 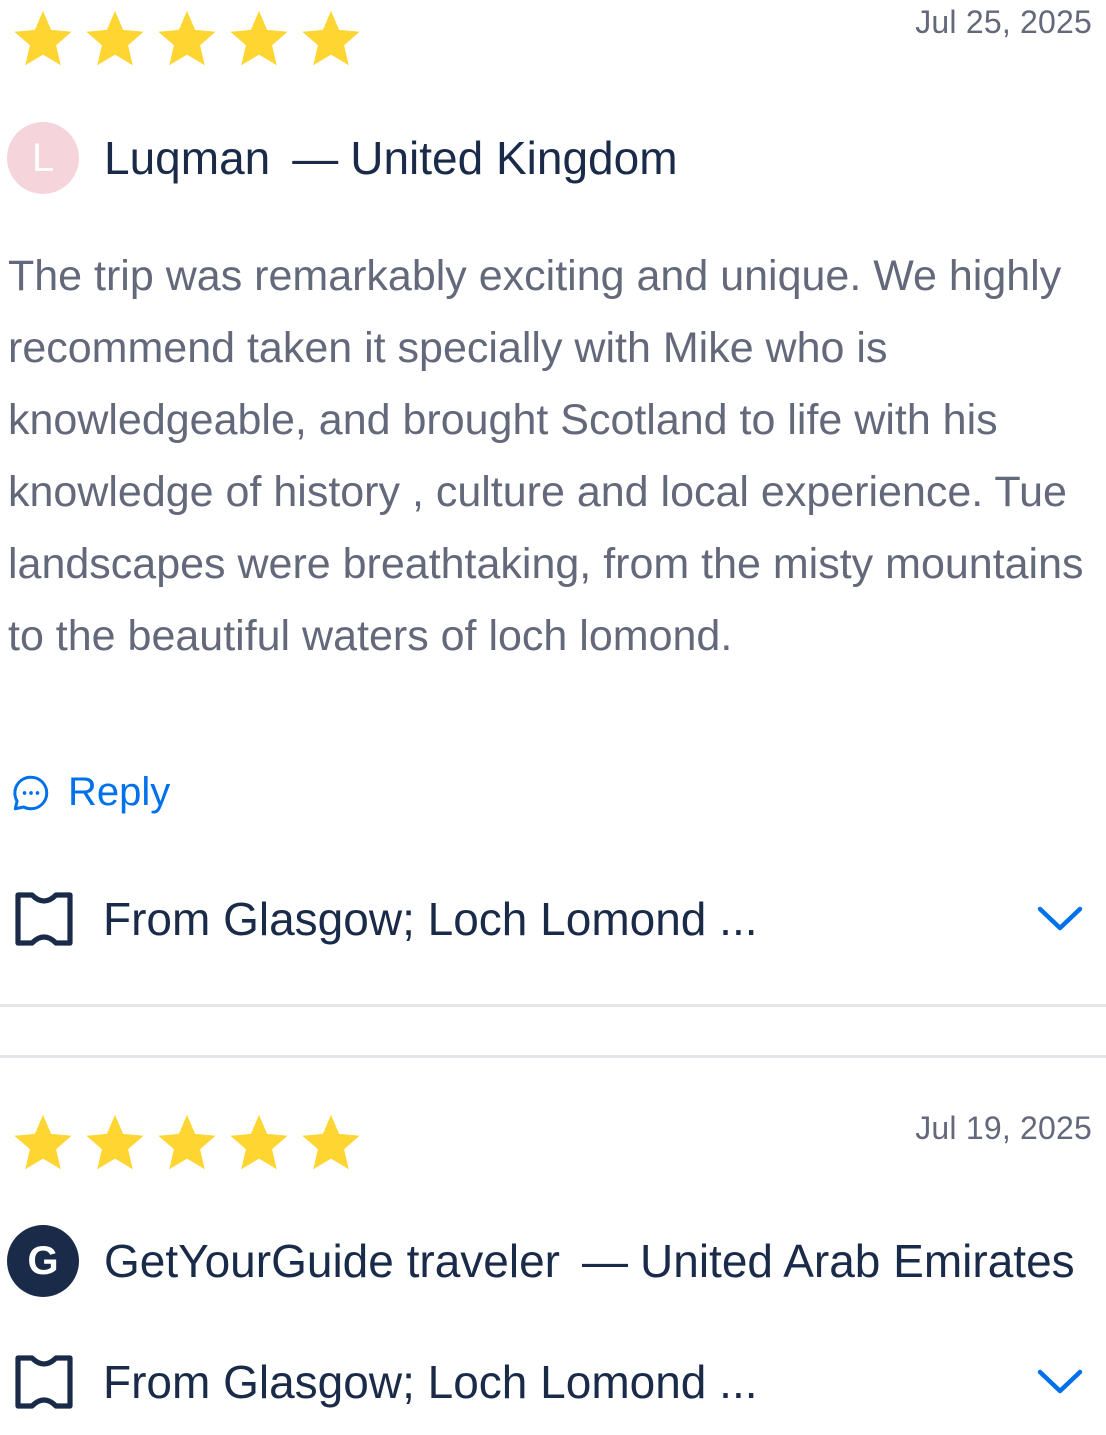 What do you see at coordinates (332, 1261) in the screenshot?
I see `author-name: GetYourGuide traveler` at bounding box center [332, 1261].